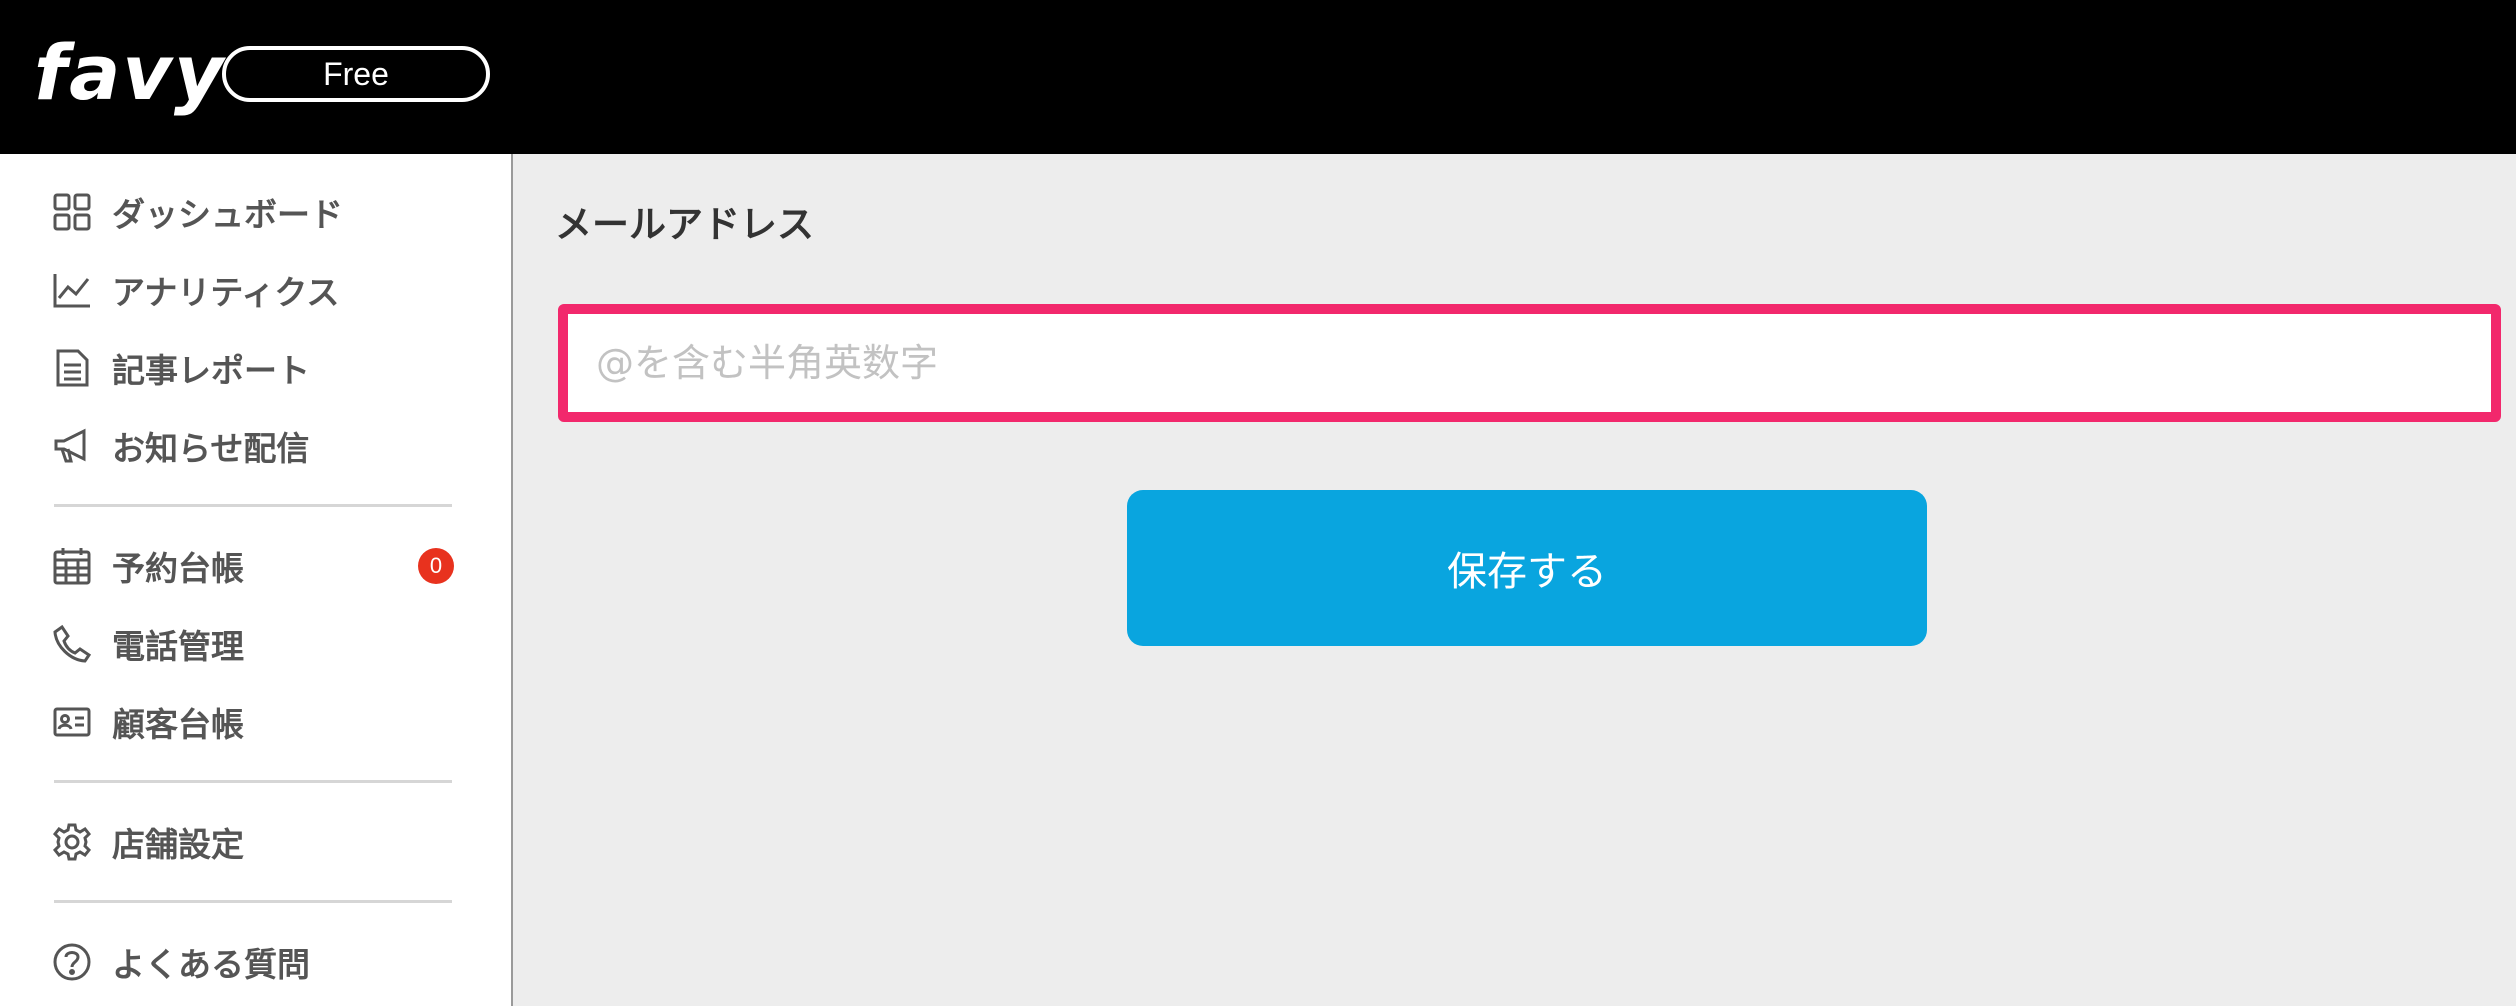 This screenshot has height=1006, width=2516. Describe the element at coordinates (253, 842) in the screenshot. I see `sidebar-item-store-settings: 店舗設定` at that location.